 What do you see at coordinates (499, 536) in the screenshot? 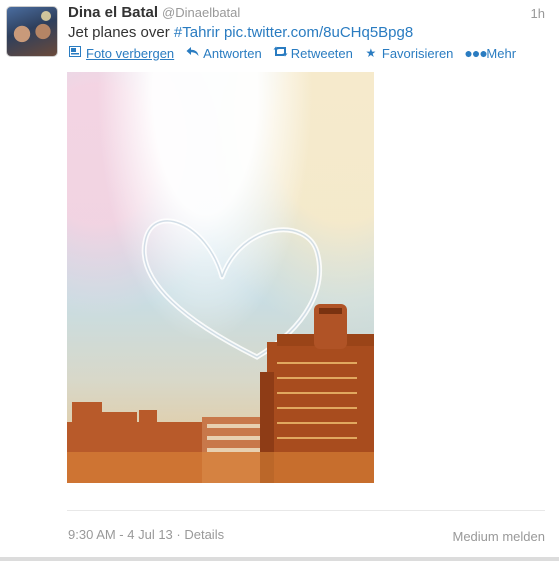
I see `report-media-link: Medium melden` at bounding box center [499, 536].